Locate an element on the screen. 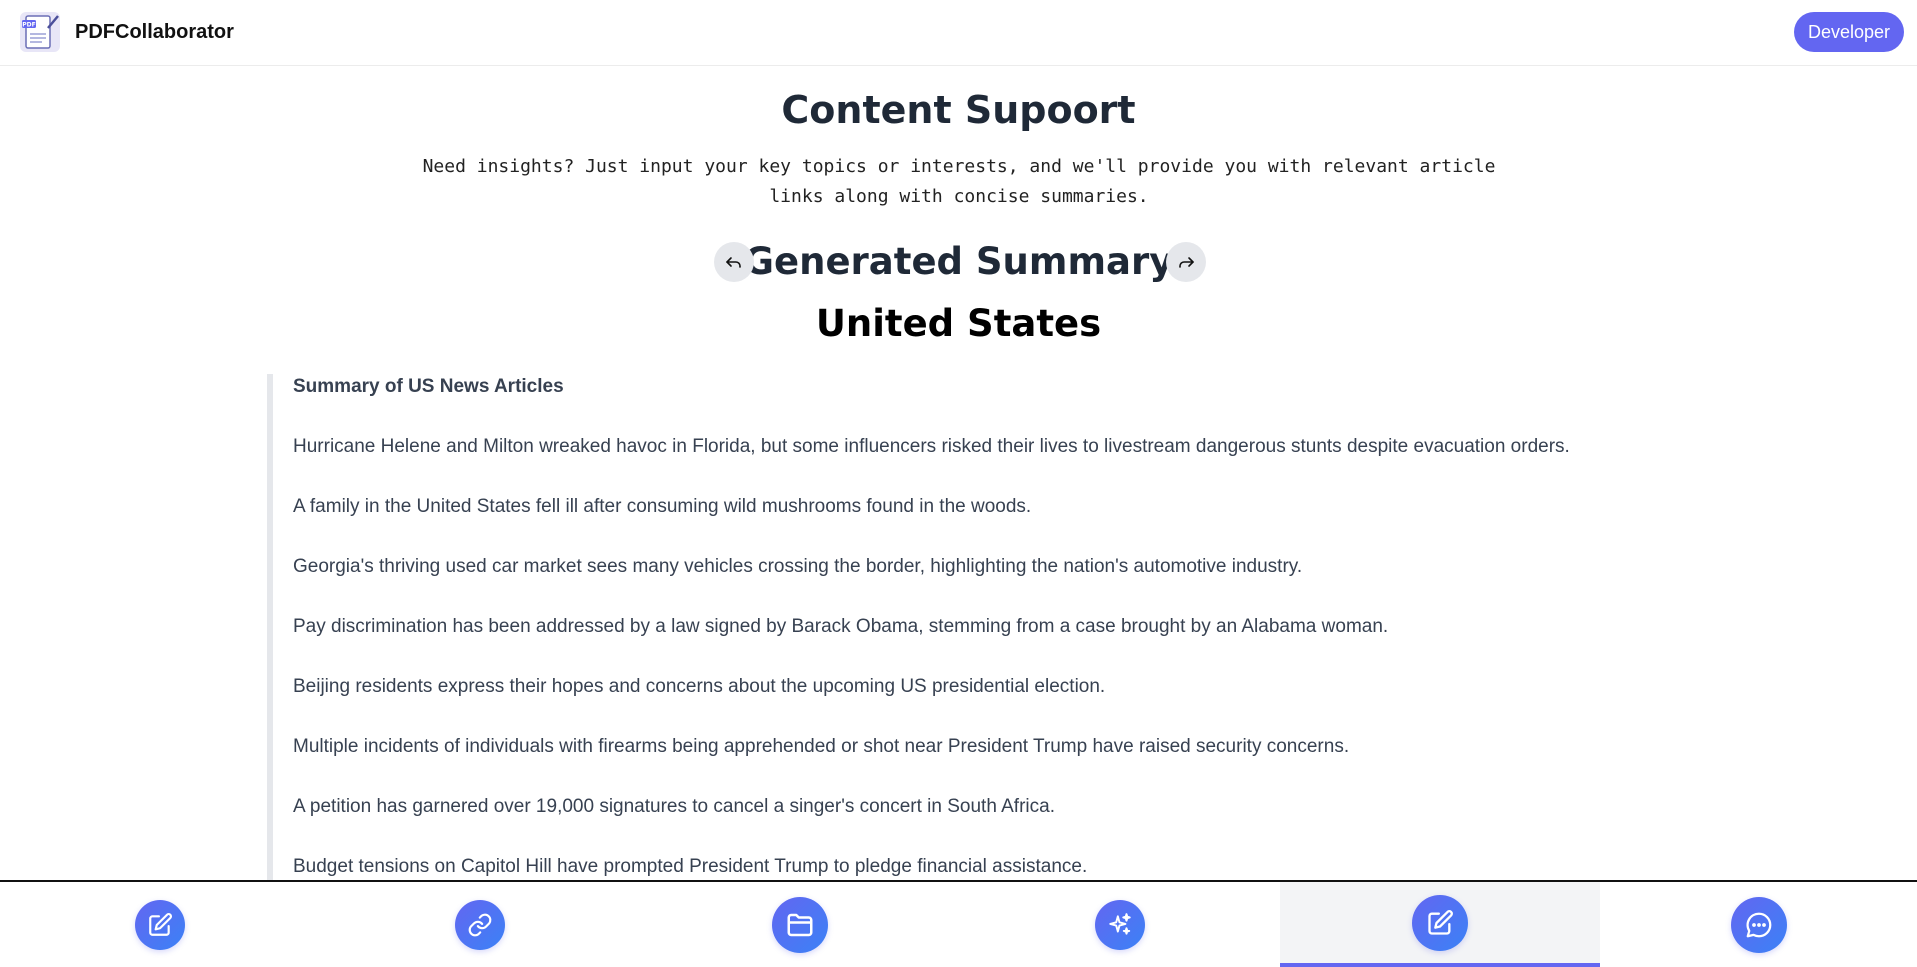 The image size is (1917, 967). app-name: PDFCollaborator is located at coordinates (154, 32).